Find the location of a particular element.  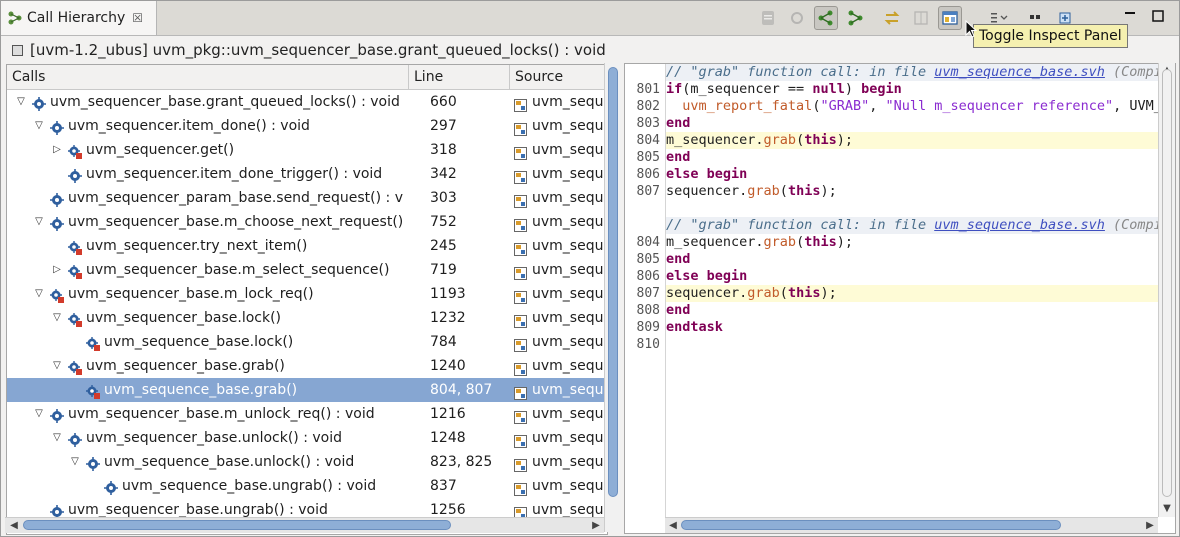

code-horizontal-scrollbar: ◀ ▶ is located at coordinates (911, 525).